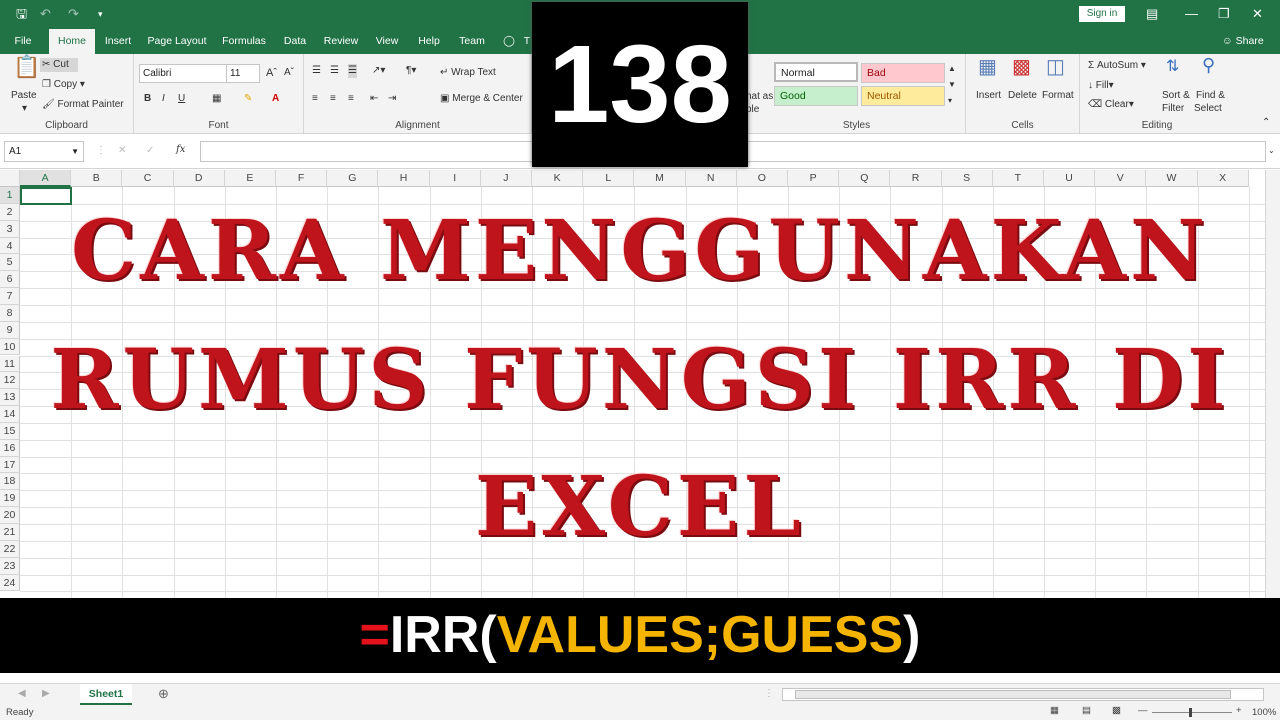 This screenshot has height=720, width=1280. What do you see at coordinates (83, 105) in the screenshot?
I see `format-painter-button: 🖌 Format Painter` at bounding box center [83, 105].